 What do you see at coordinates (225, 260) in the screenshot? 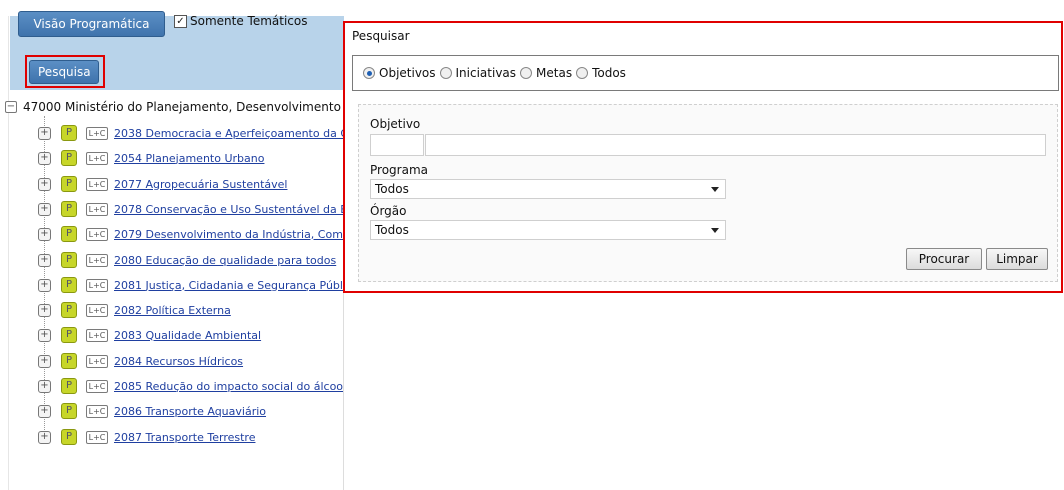
I see `program-link: 2080 Educação de qualidade para todos` at bounding box center [225, 260].